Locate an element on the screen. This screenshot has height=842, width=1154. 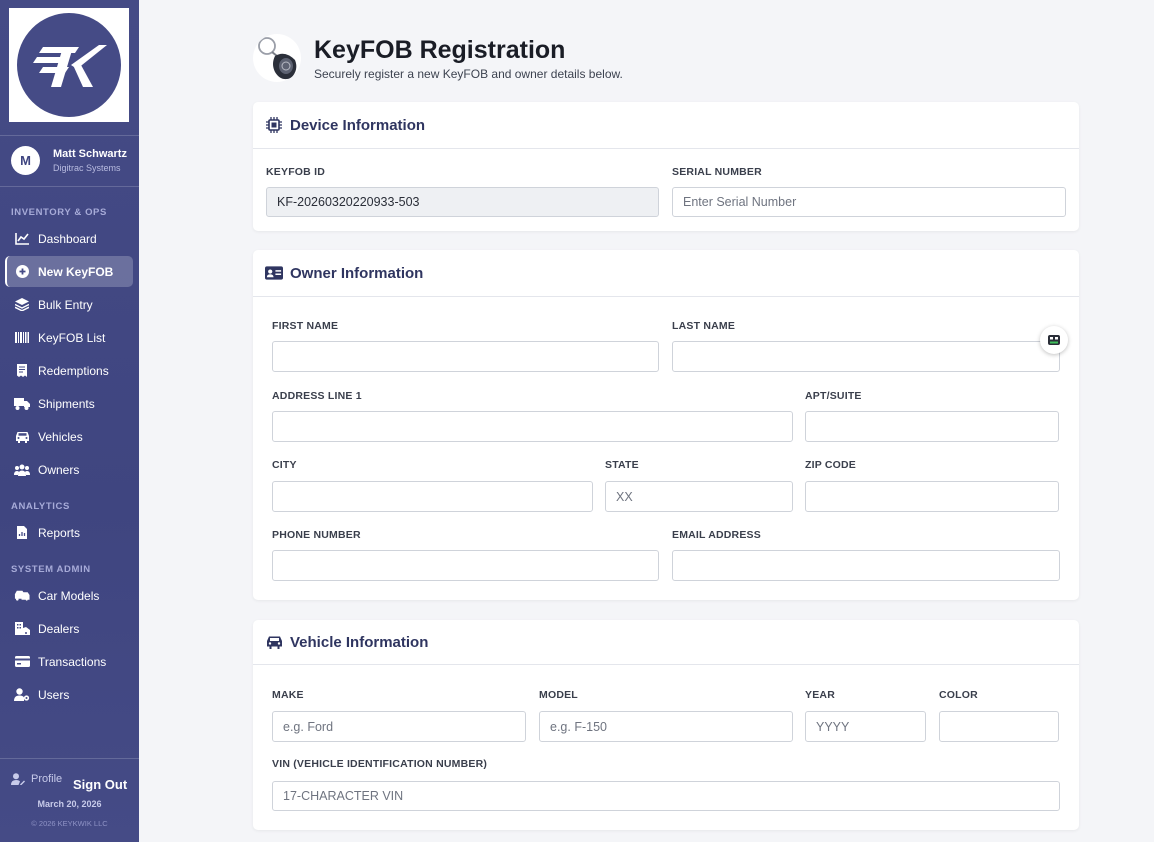
current-date: March 20, 2026 is located at coordinates (69, 804).